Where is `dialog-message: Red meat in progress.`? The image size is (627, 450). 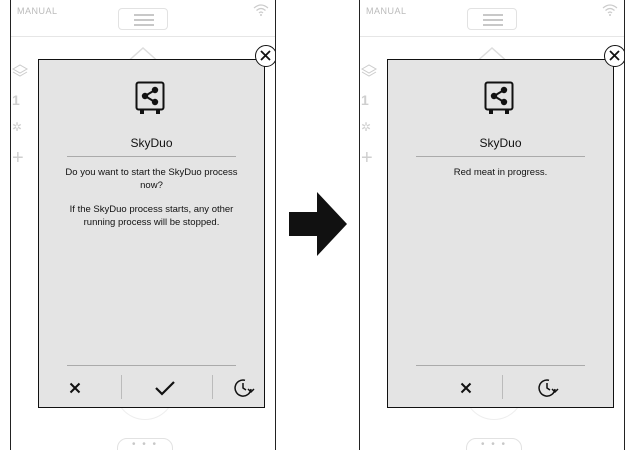 dialog-message: Red meat in progress. is located at coordinates (500, 179).